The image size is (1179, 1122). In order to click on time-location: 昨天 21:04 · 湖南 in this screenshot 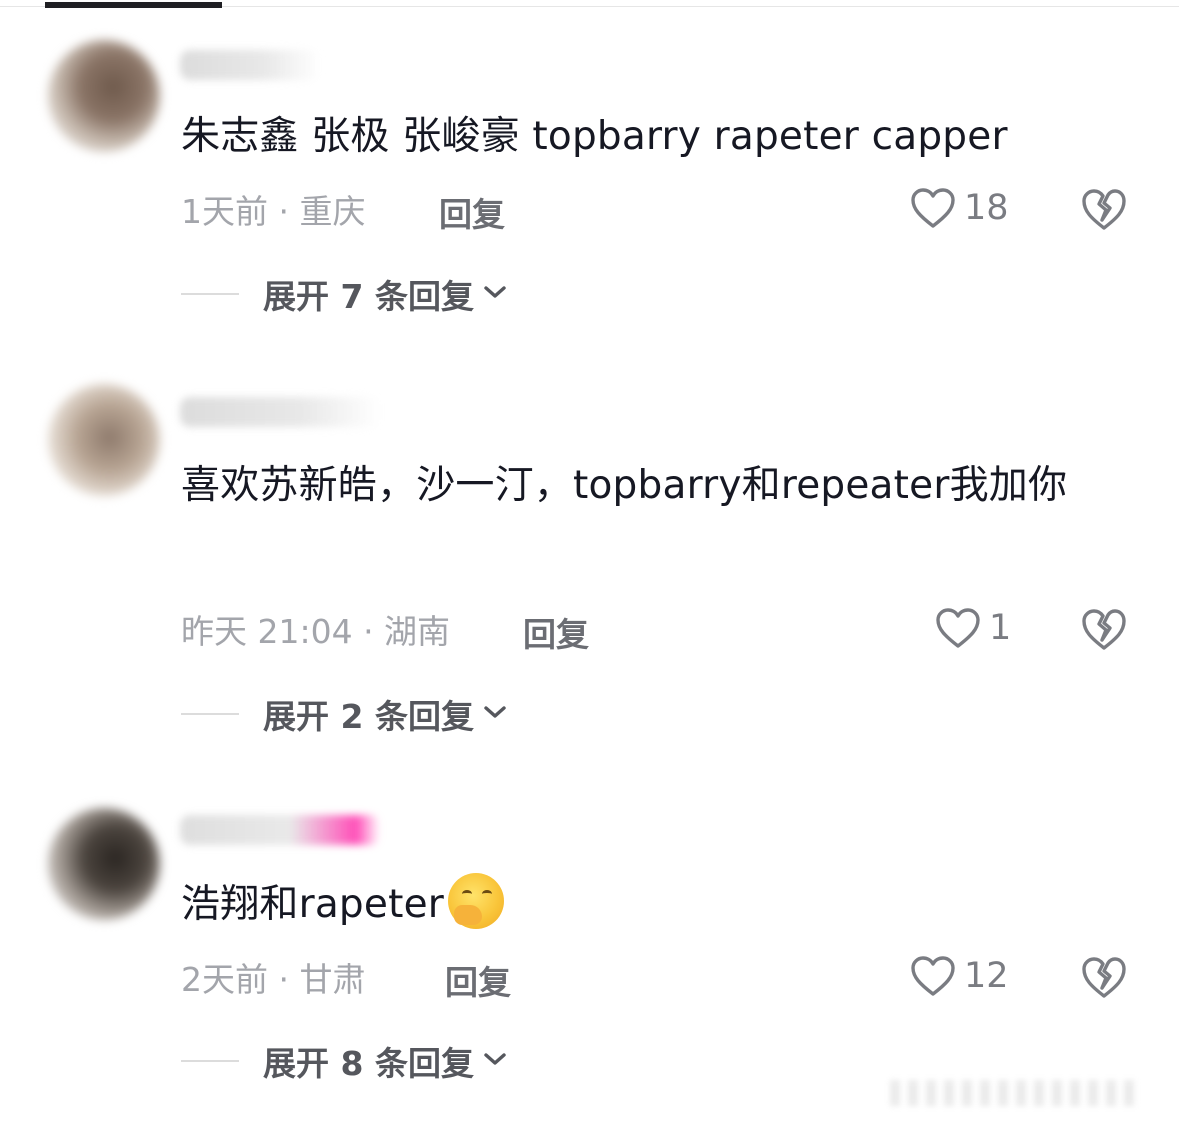, I will do `click(316, 631)`.